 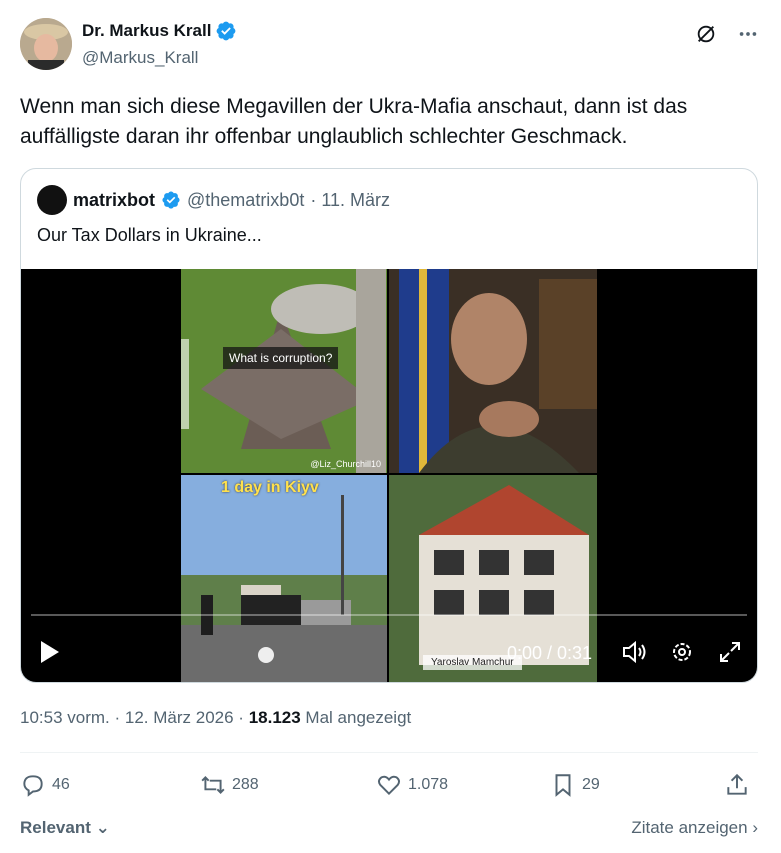 I want to click on video-overlay-question: What is corruption?, so click(x=281, y=358).